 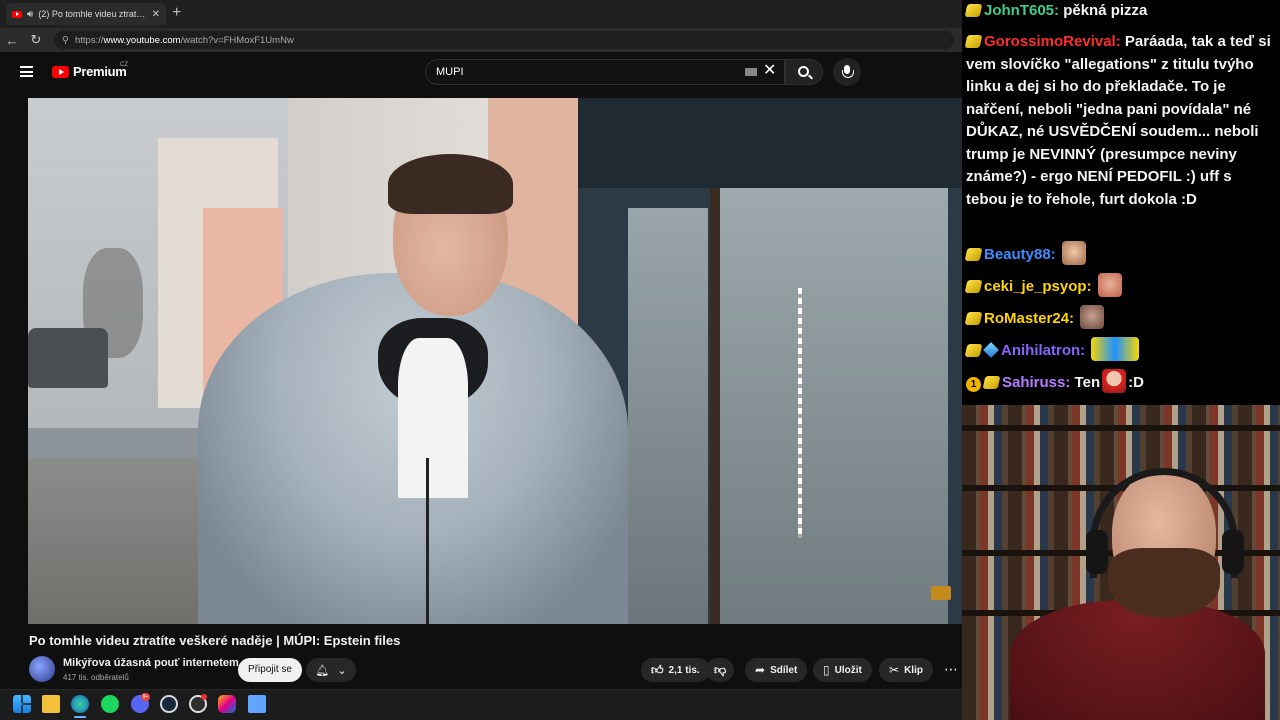 What do you see at coordinates (257, 704) in the screenshot?
I see `notepad-icon` at bounding box center [257, 704].